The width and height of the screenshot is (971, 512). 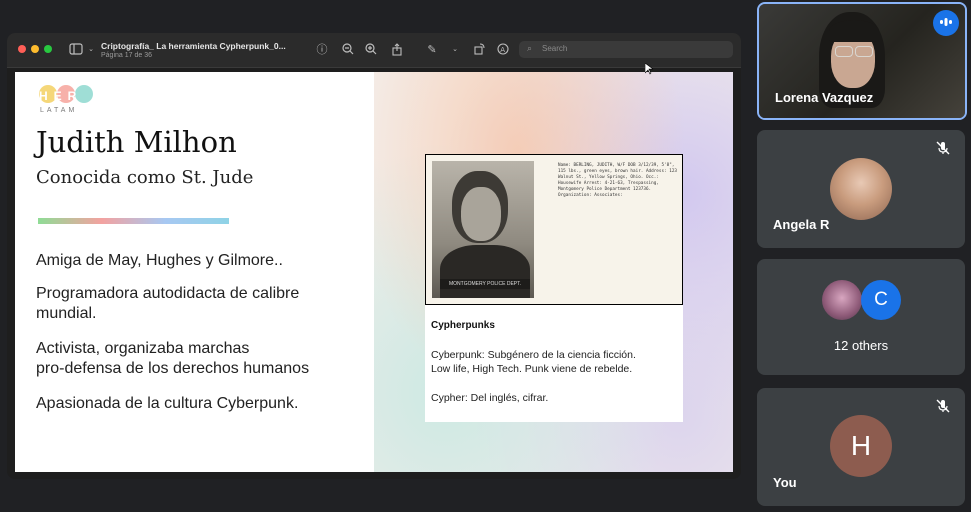 I want to click on her-latam-logo: HER LATAM, so click(x=67, y=101).